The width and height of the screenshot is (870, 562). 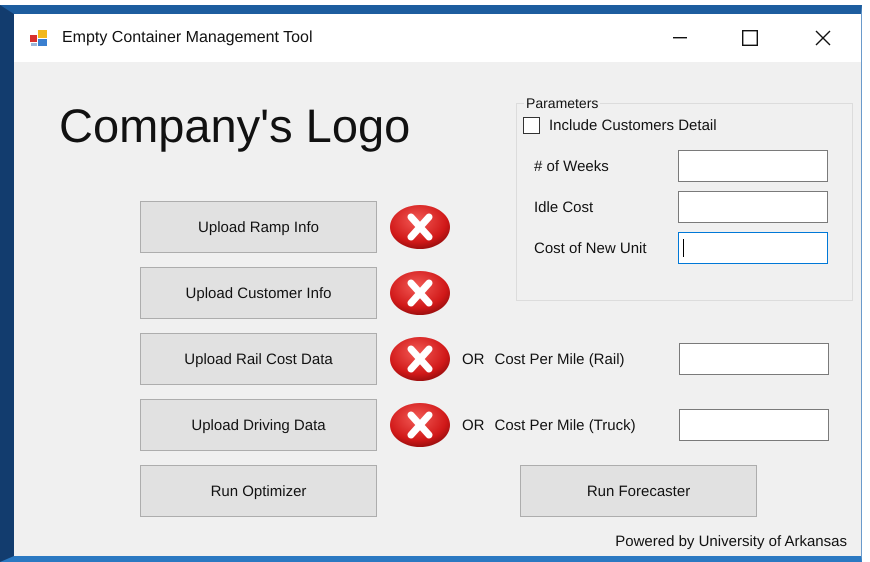 I want to click on upload-button: Upload Customer Info, so click(x=258, y=293).